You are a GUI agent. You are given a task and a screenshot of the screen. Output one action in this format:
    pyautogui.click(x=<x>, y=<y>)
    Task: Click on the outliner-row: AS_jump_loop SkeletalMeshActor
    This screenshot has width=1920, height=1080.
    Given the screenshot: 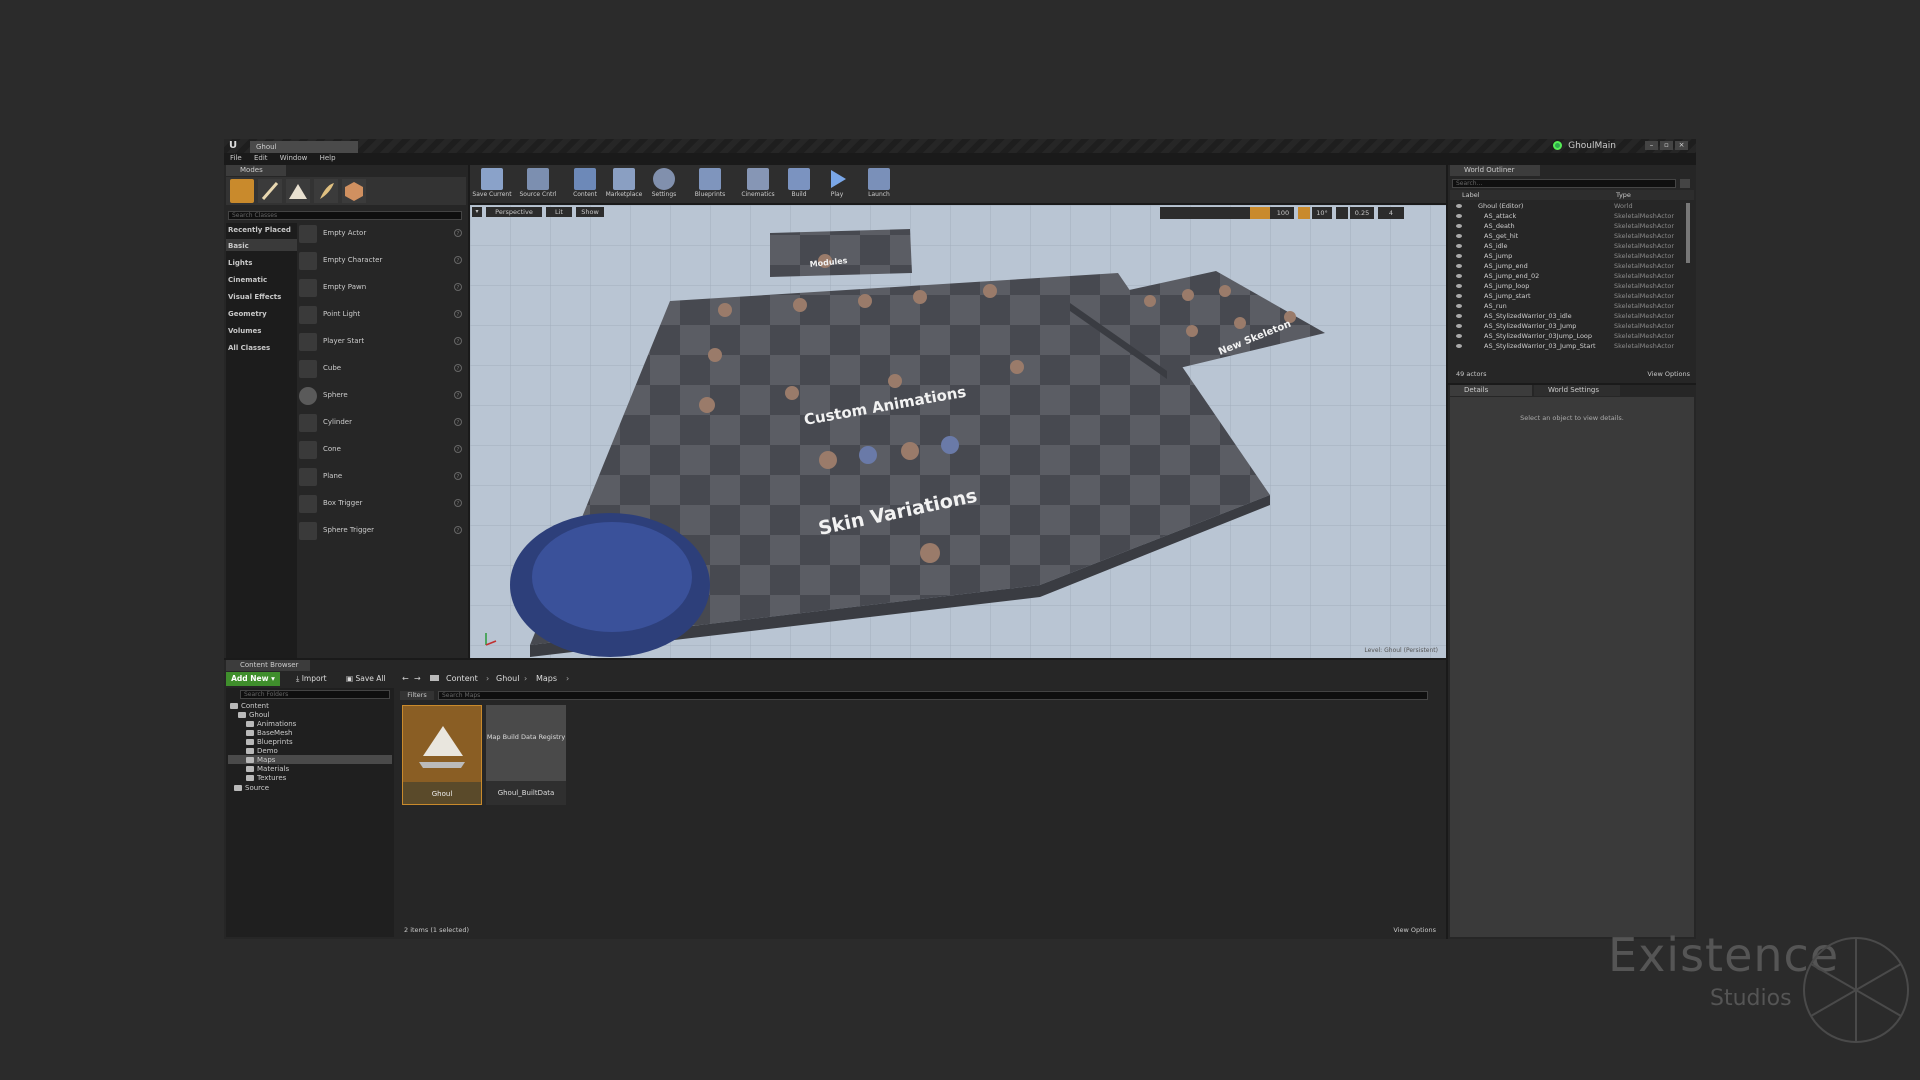 What is the action you would take?
    pyautogui.click(x=1572, y=286)
    